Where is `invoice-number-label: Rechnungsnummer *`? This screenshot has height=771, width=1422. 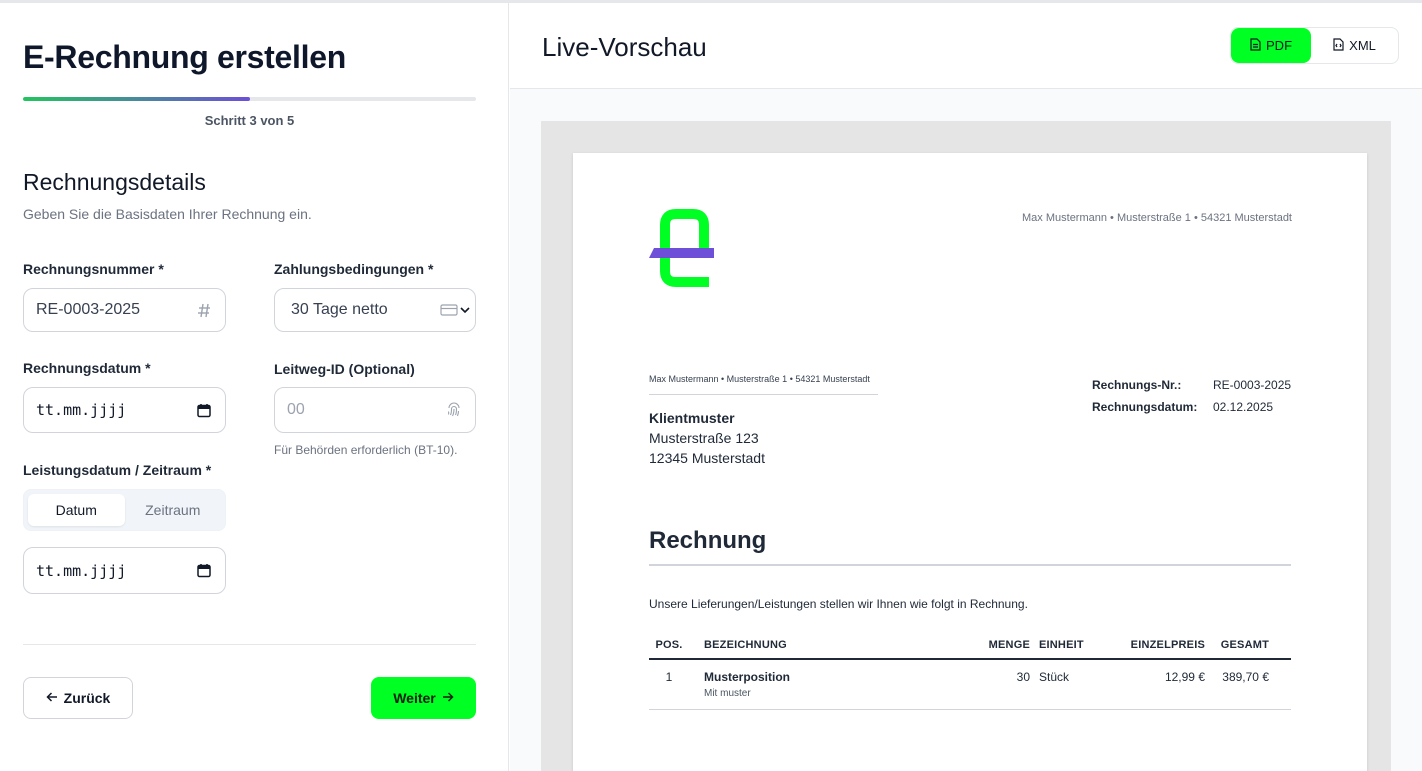 invoice-number-label: Rechnungsnummer * is located at coordinates (93, 269).